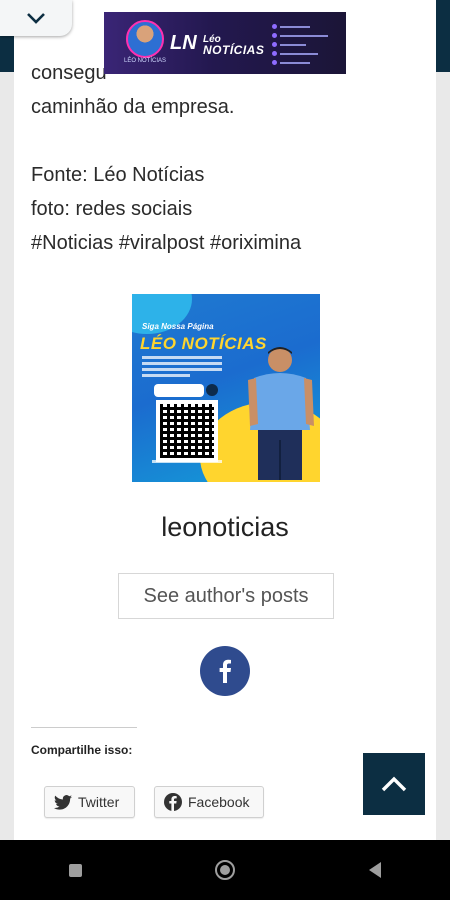 The width and height of the screenshot is (450, 900). Describe the element at coordinates (187, 431) in the screenshot. I see `qr-code` at that location.